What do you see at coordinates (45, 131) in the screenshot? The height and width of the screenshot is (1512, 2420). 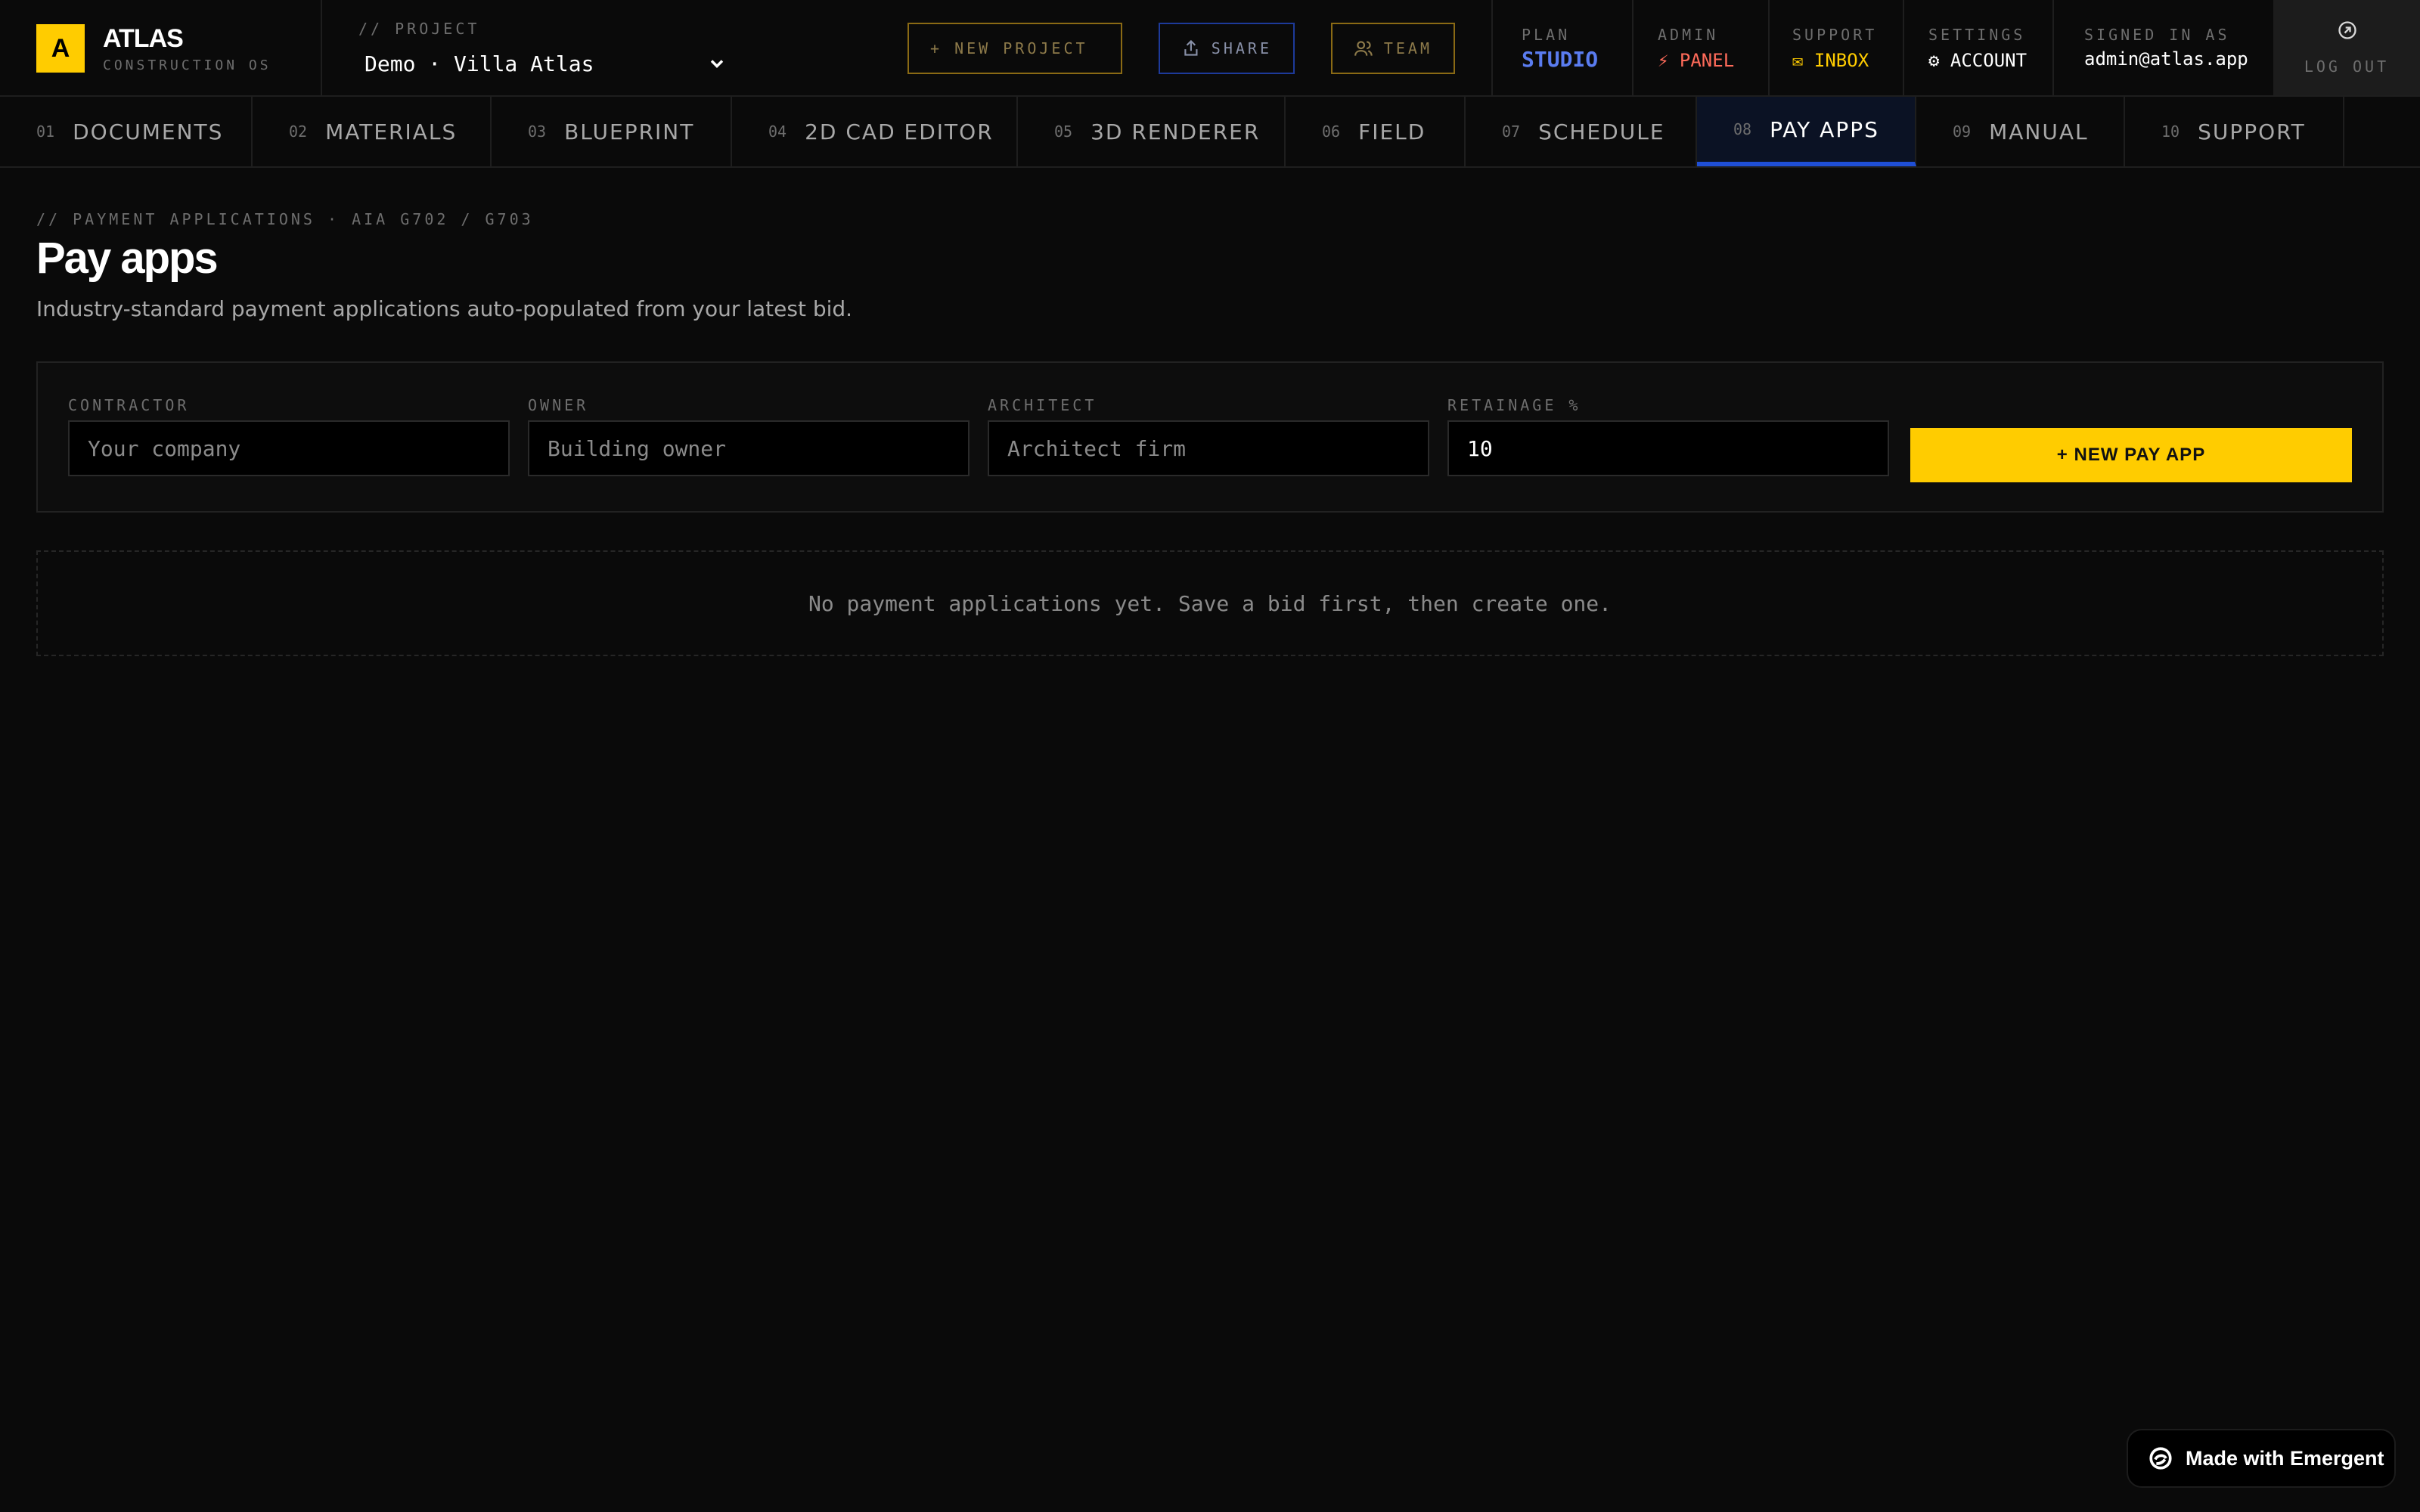 I see `tab-number: 01` at bounding box center [45, 131].